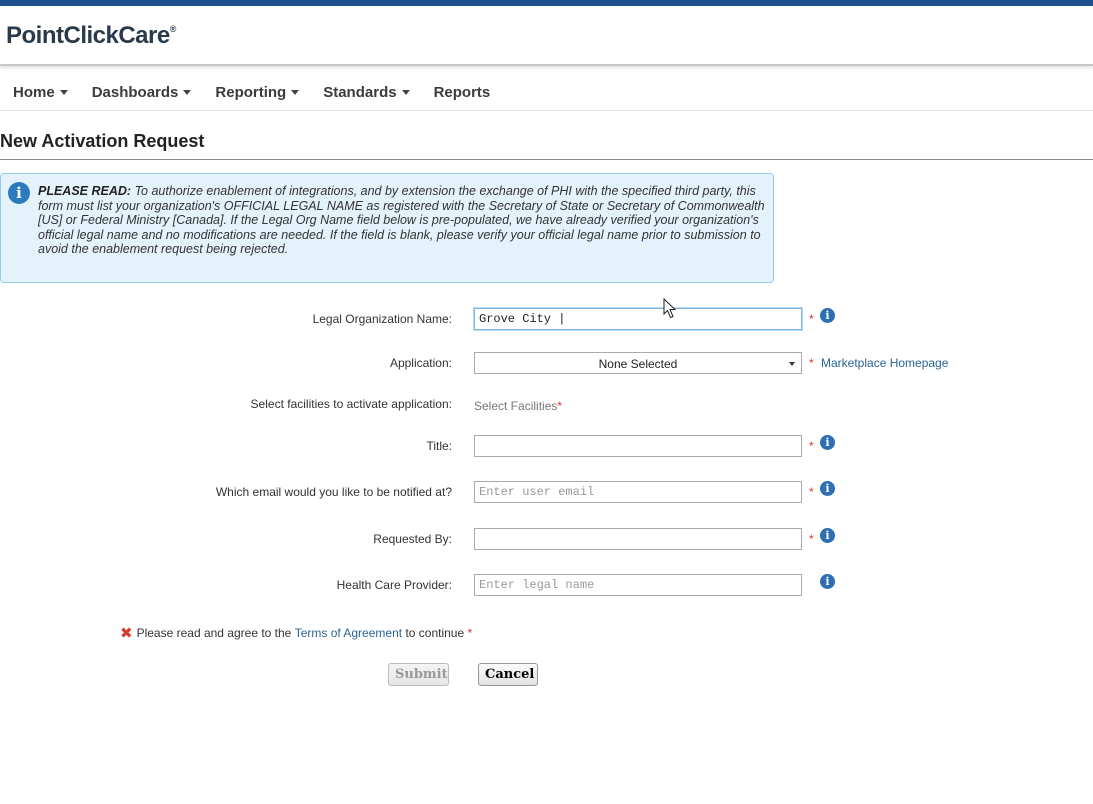 Image resolution: width=1093 pixels, height=804 pixels. I want to click on provider-label: Health Care Provider:, so click(394, 585).